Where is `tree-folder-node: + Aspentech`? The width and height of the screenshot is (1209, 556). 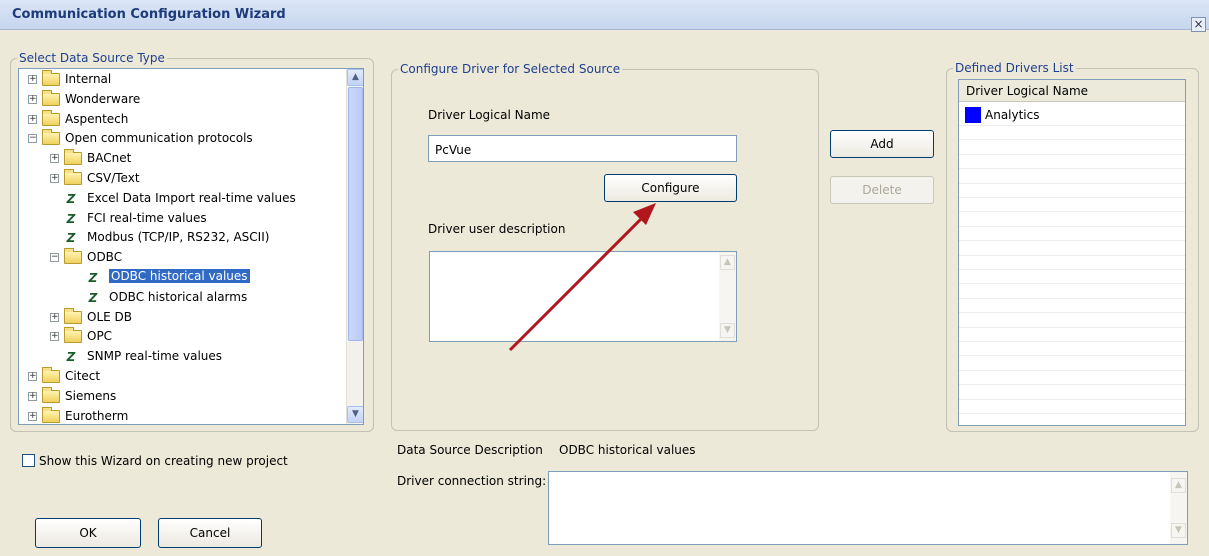
tree-folder-node: + Aspentech is located at coordinates (183, 119).